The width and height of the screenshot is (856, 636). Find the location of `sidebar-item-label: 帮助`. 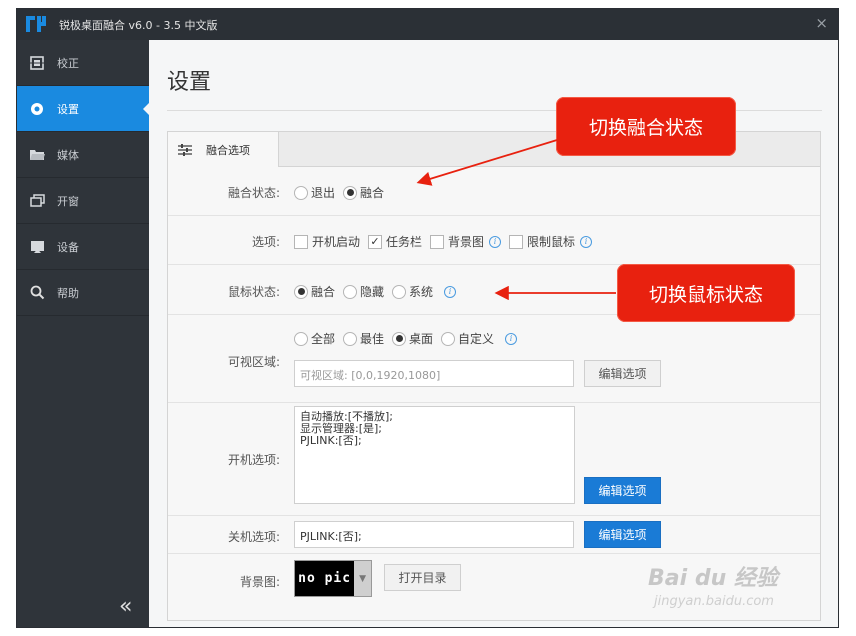

sidebar-item-label: 帮助 is located at coordinates (68, 293).